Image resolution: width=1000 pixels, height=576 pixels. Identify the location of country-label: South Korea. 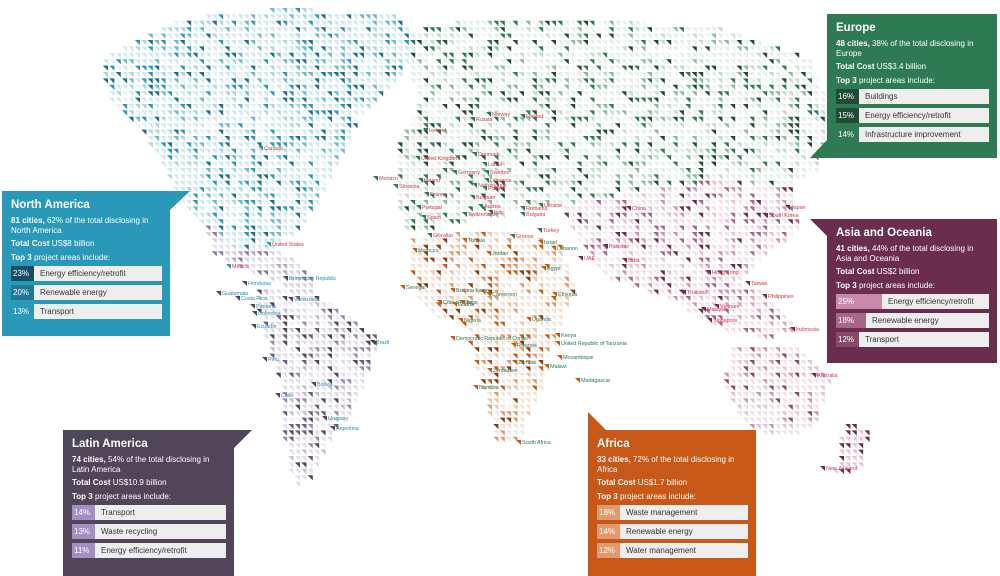
(781, 216).